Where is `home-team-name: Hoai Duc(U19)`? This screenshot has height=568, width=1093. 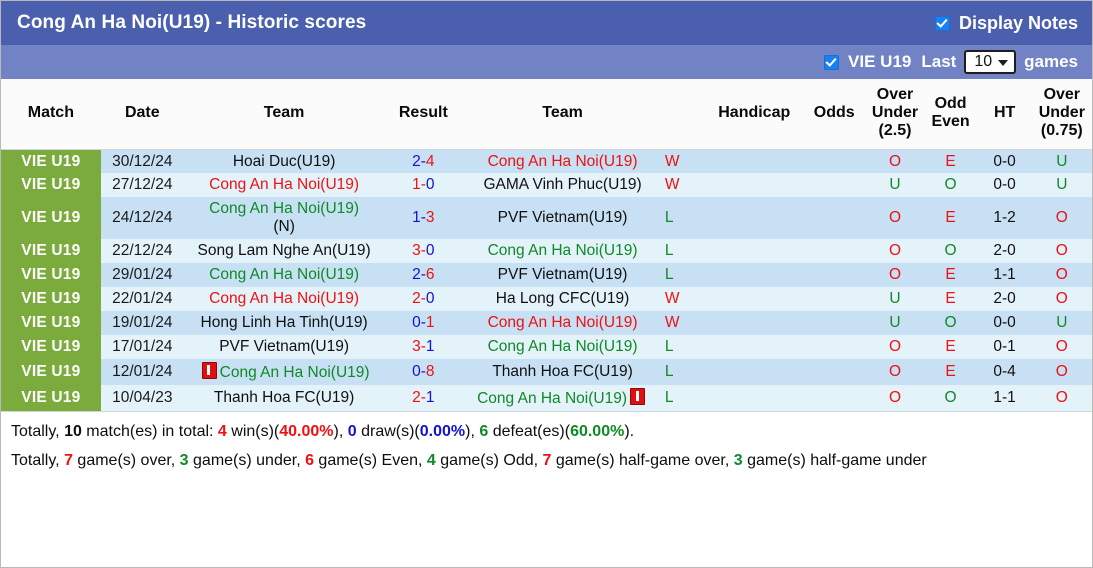
home-team-name: Hoai Duc(U19) is located at coordinates (284, 162).